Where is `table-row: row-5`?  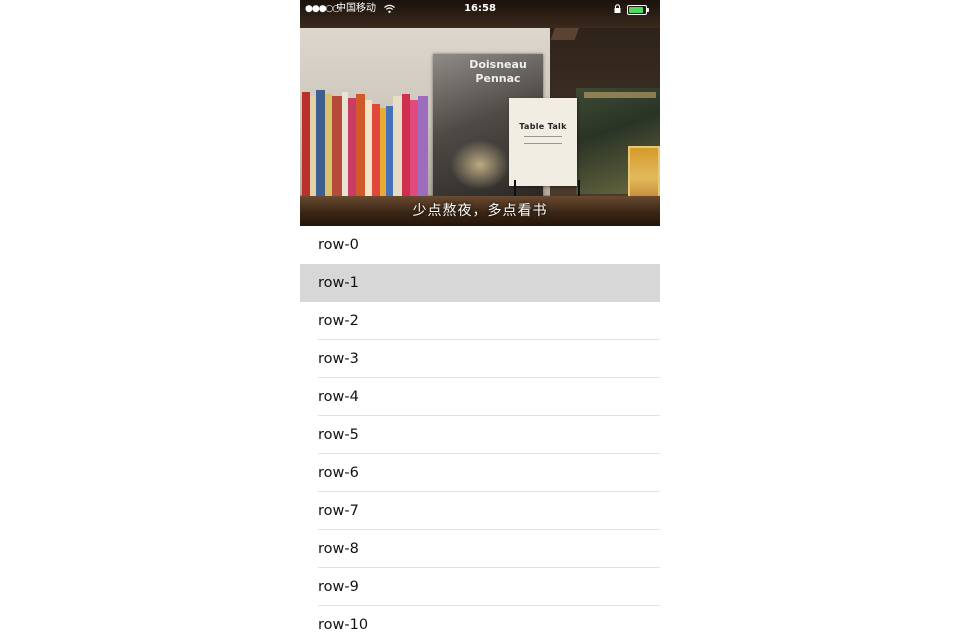 table-row: row-5 is located at coordinates (480, 435).